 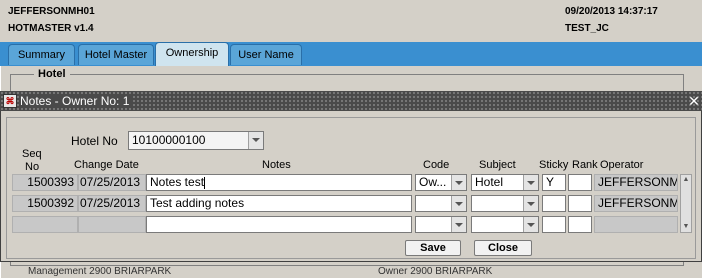 What do you see at coordinates (279, 224) in the screenshot?
I see `row-notes-input` at bounding box center [279, 224].